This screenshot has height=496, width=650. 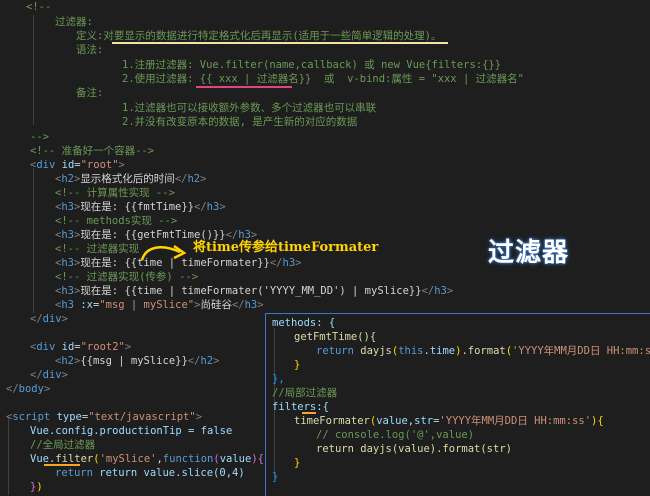 I want to click on code-line: </body>, so click(x=28, y=389).